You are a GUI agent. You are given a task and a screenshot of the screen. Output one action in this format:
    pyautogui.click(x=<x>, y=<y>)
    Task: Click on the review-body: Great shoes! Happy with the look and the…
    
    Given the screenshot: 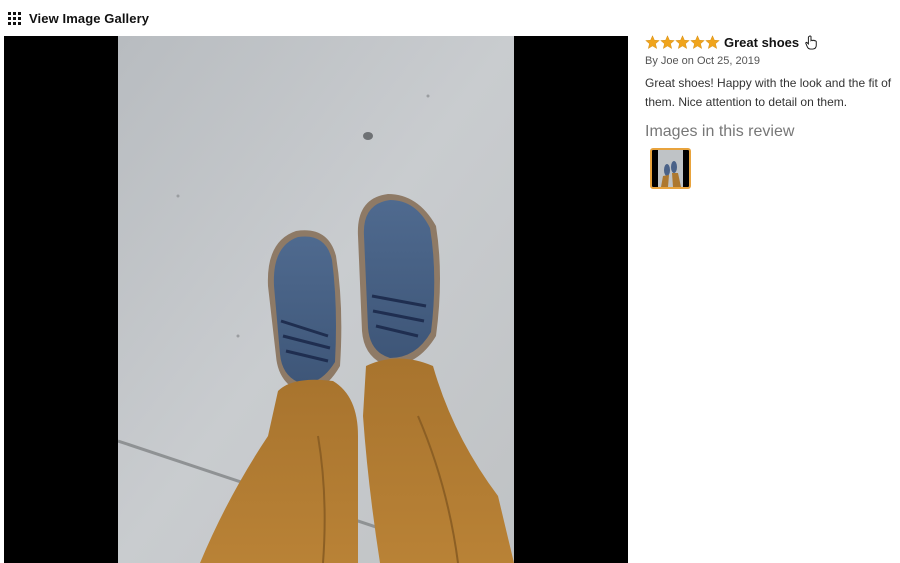 What is the action you would take?
    pyautogui.click(x=768, y=92)
    